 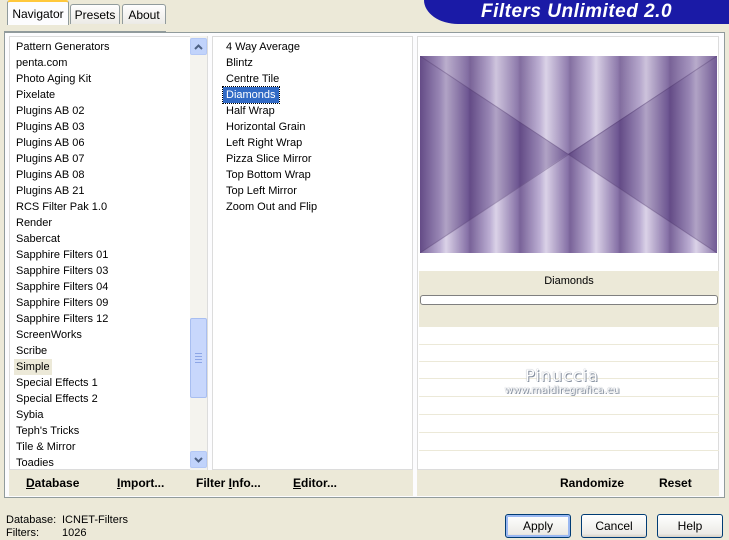 I want to click on title-banner: Filters Unlimited 2.0, so click(x=576, y=12).